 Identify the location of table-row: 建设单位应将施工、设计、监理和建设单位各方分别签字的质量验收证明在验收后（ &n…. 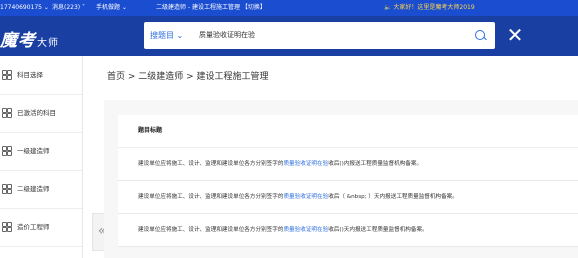
(348, 197).